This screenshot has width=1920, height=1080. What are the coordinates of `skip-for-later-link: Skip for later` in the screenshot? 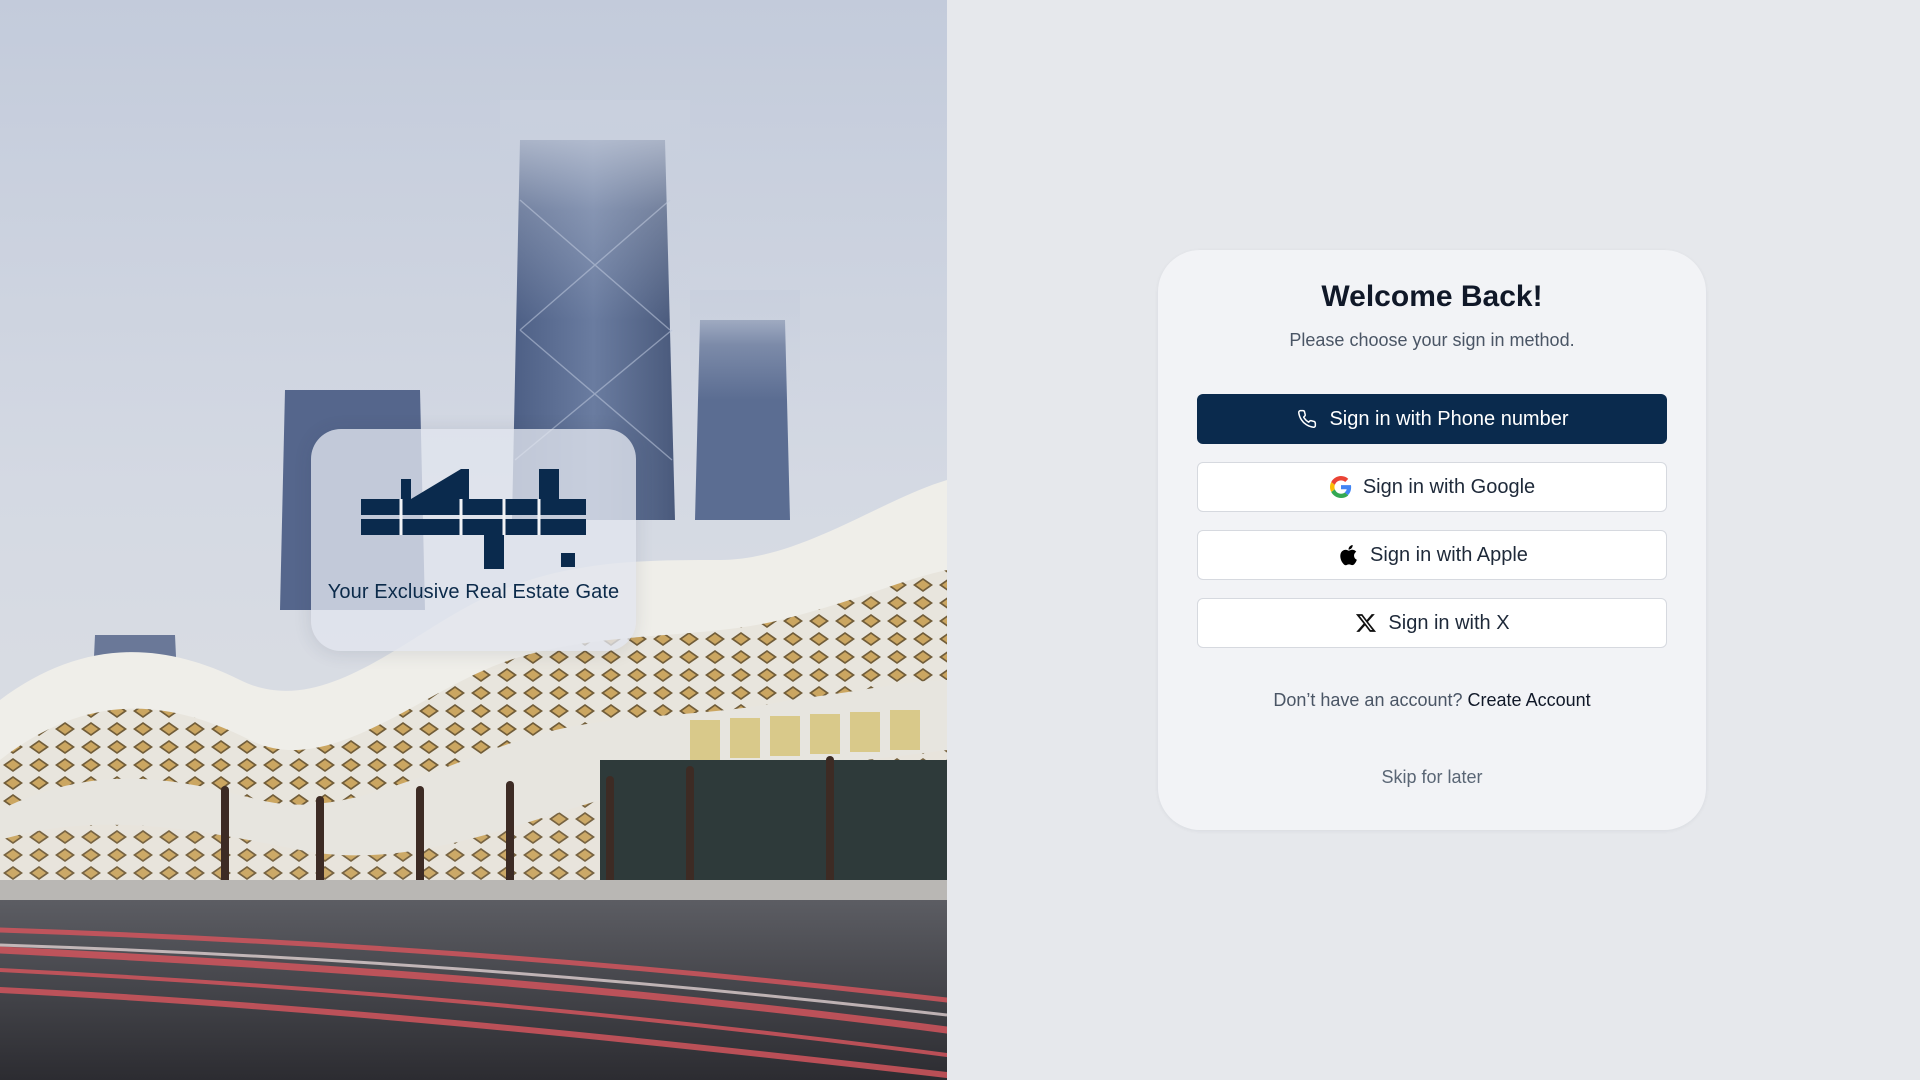 It's located at (1432, 777).